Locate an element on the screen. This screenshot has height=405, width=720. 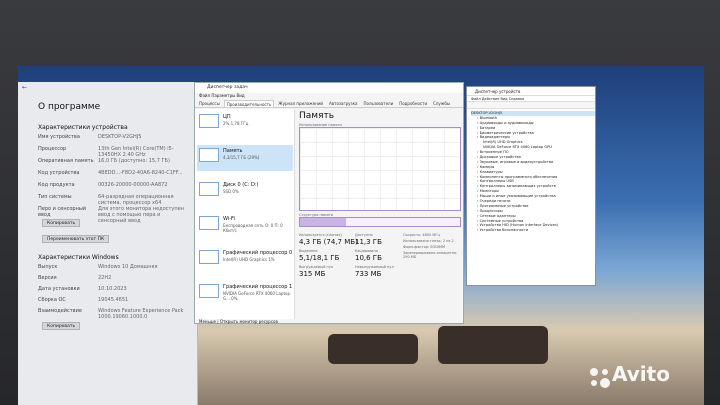
tab-6: Службы is located at coordinates (441, 103).